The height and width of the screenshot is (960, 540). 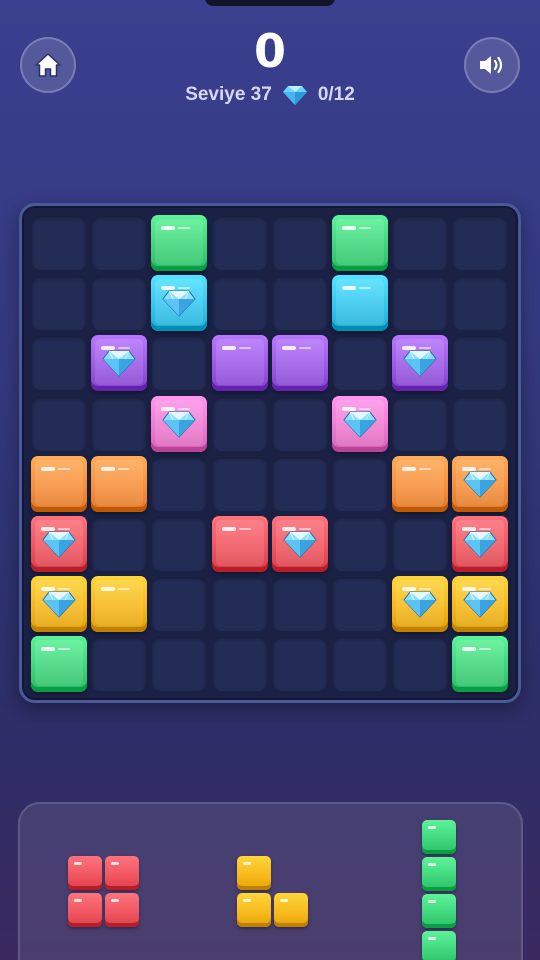 What do you see at coordinates (239, 544) in the screenshot?
I see `red-block` at bounding box center [239, 544].